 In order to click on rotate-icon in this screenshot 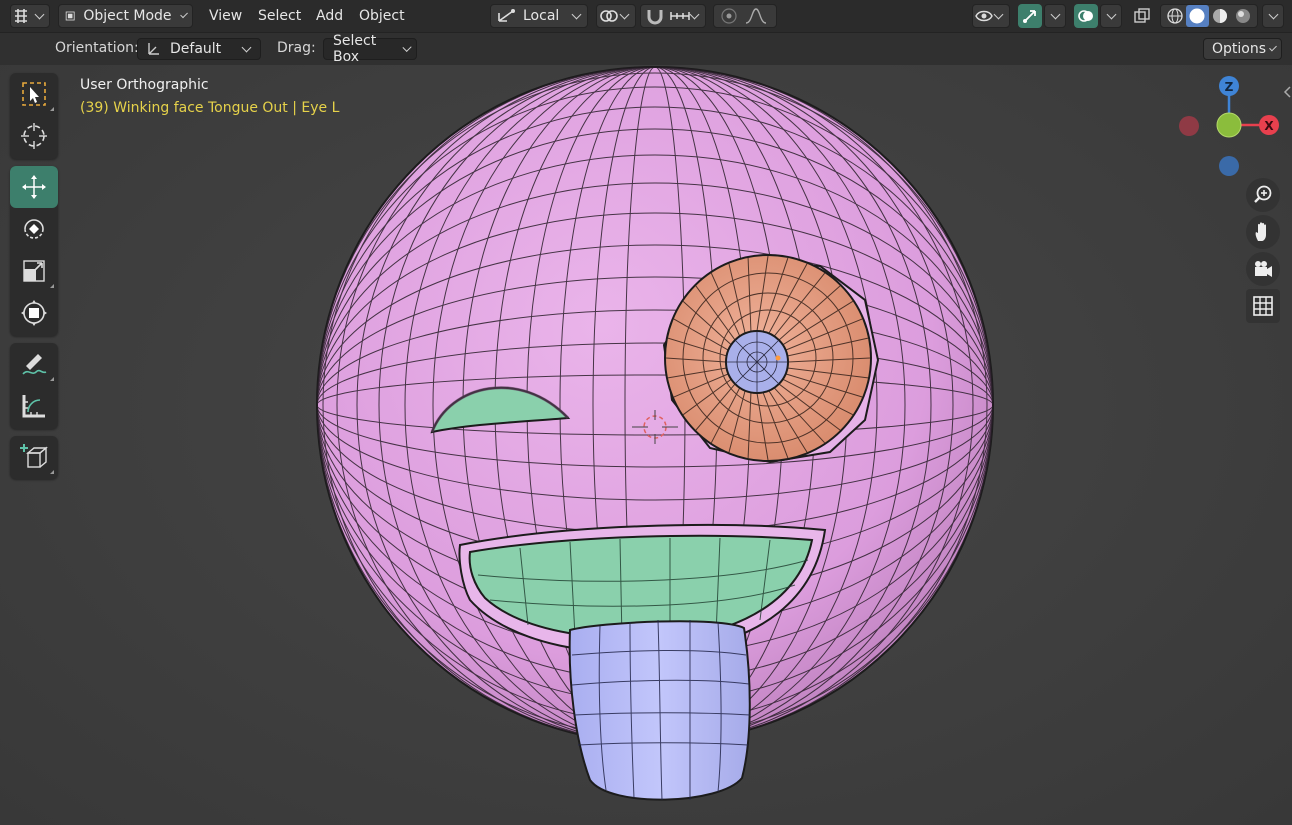, I will do `click(34, 229)`.